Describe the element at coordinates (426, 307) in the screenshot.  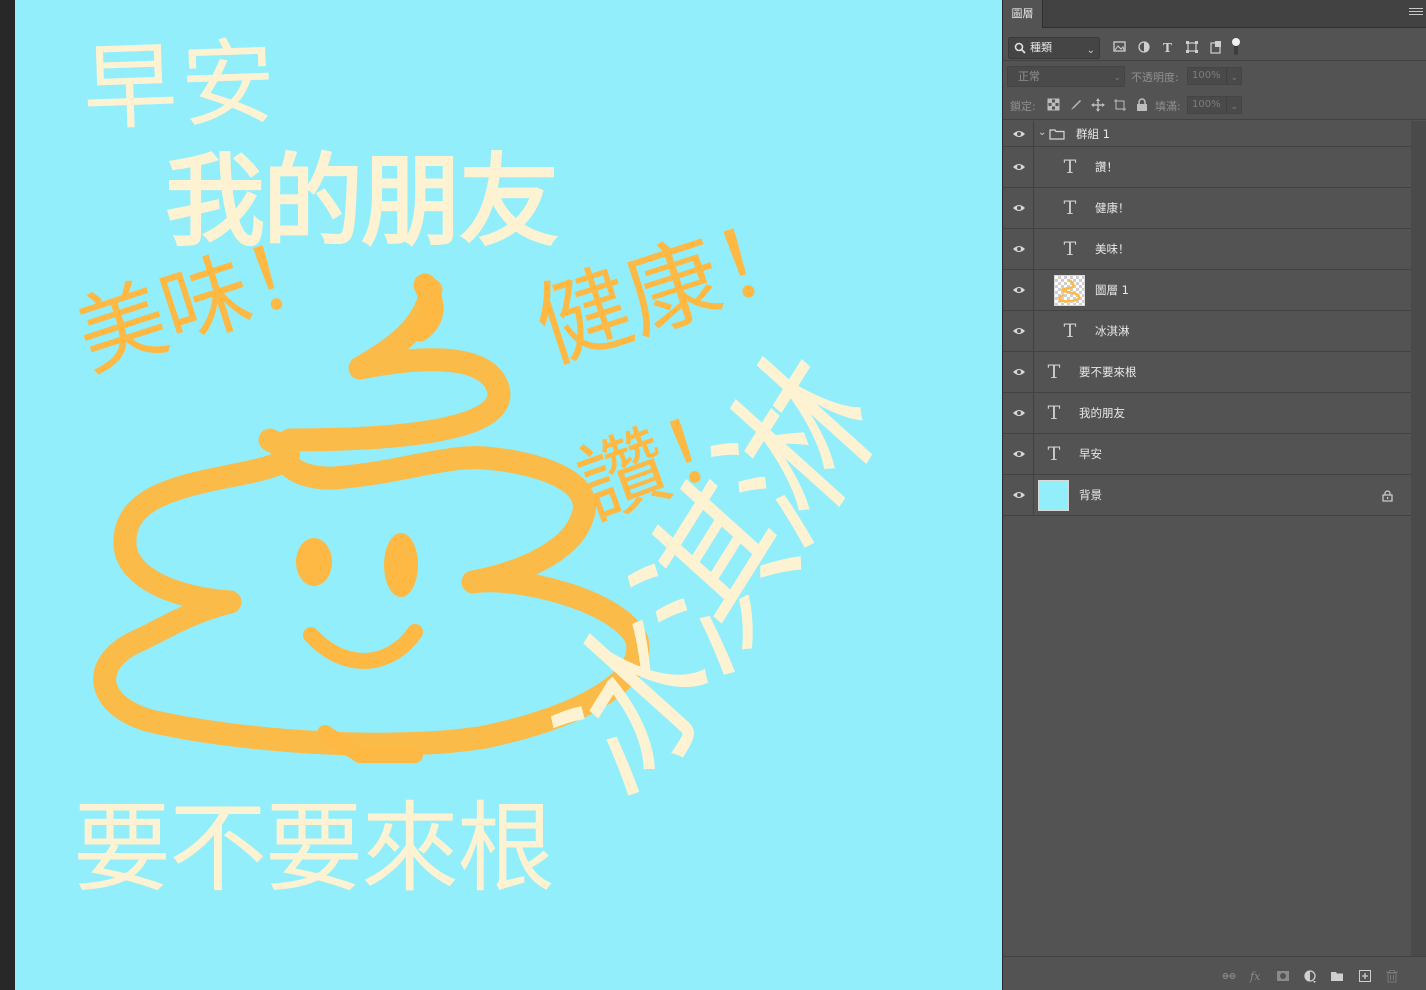
I see `icecream-stroke-extra` at that location.